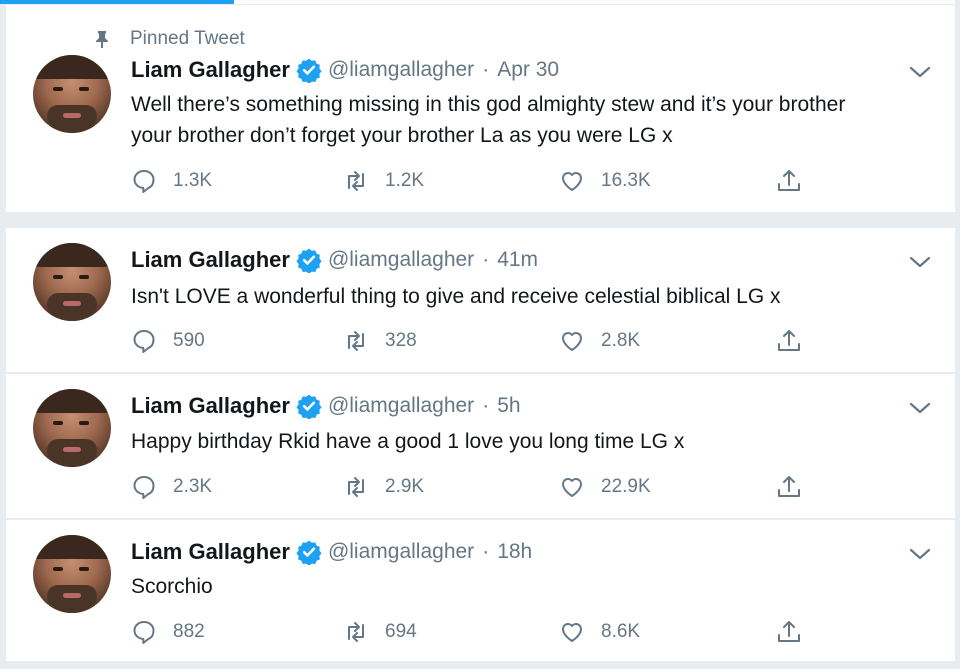 This screenshot has width=960, height=669. Describe the element at coordinates (621, 631) in the screenshot. I see `like-count: 8.6K` at that location.